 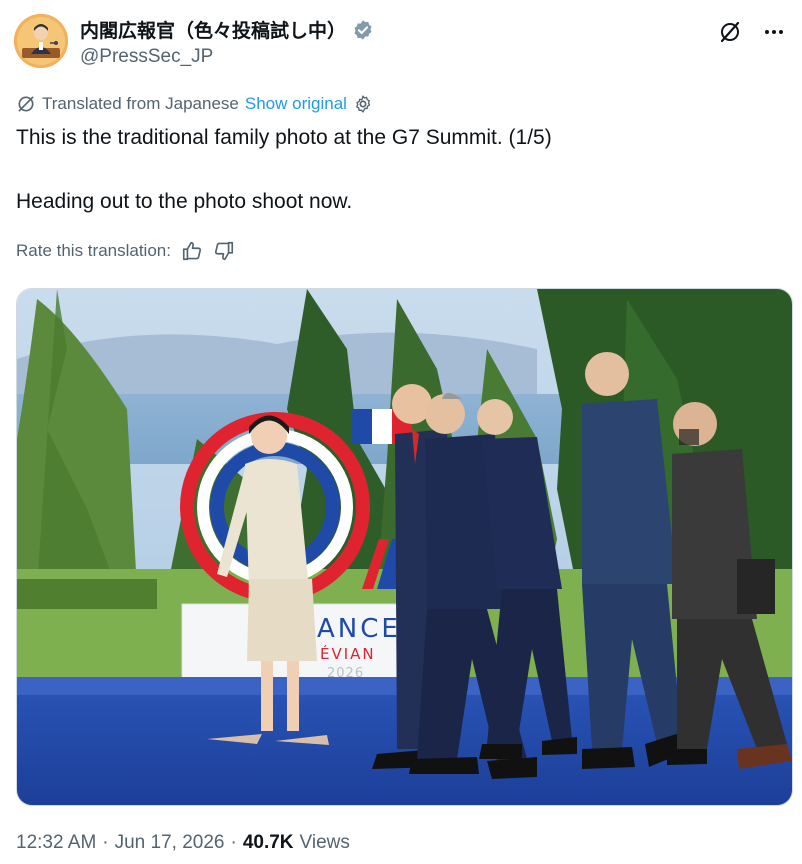 I want to click on tweet-metadata: 12:32 AM · Jun 17, 2026 · 40.7K Views, so click(x=183, y=843).